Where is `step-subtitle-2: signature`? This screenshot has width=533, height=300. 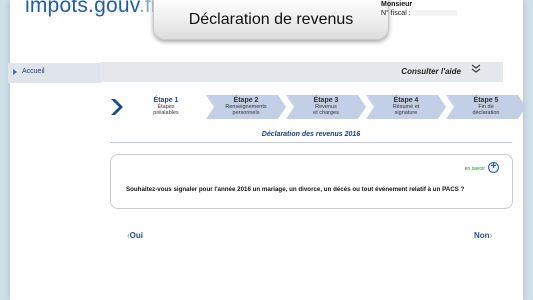
step-subtitle-2: signature is located at coordinates (406, 113).